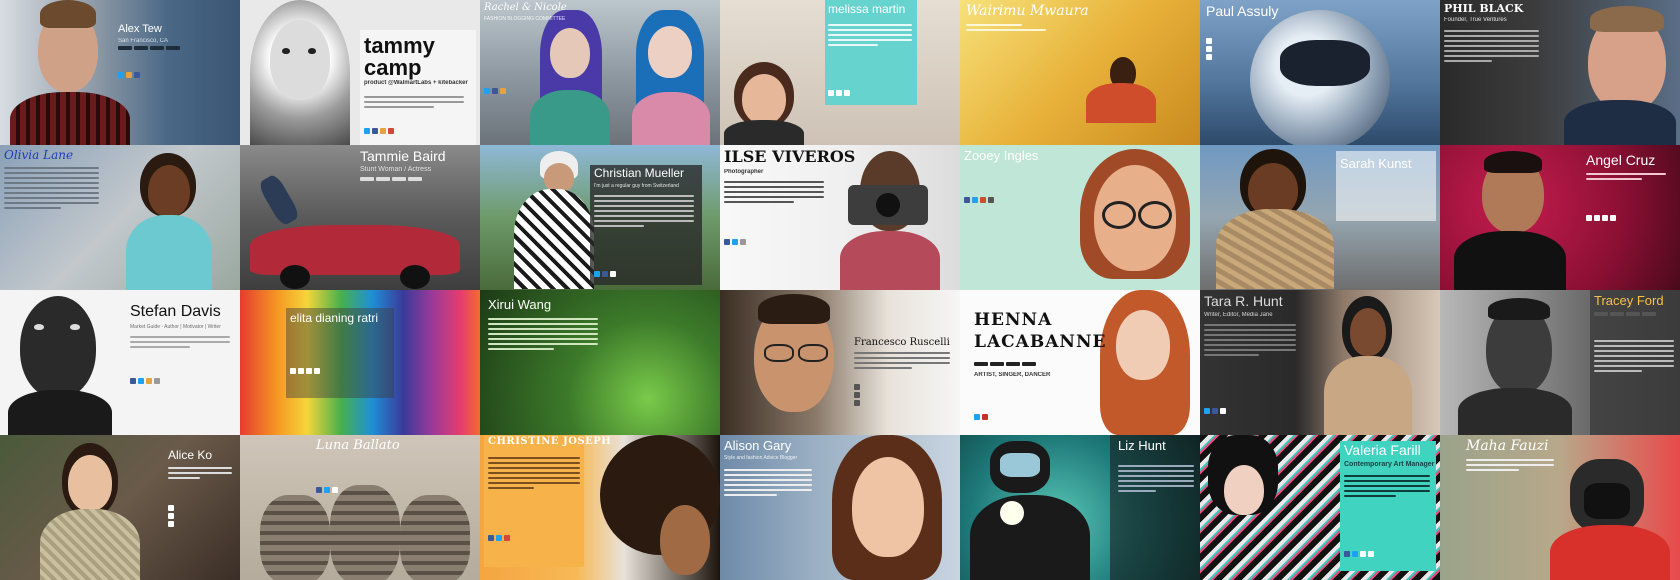 Image resolution: width=1680 pixels, height=580 pixels. What do you see at coordinates (360, 252) in the screenshot?
I see `car` at bounding box center [360, 252].